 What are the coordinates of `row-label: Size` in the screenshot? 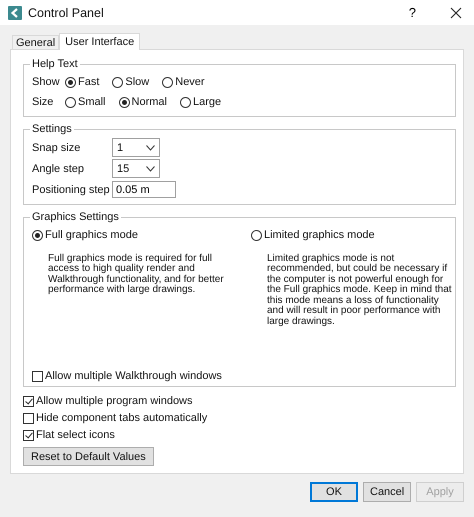 It's located at (43, 102).